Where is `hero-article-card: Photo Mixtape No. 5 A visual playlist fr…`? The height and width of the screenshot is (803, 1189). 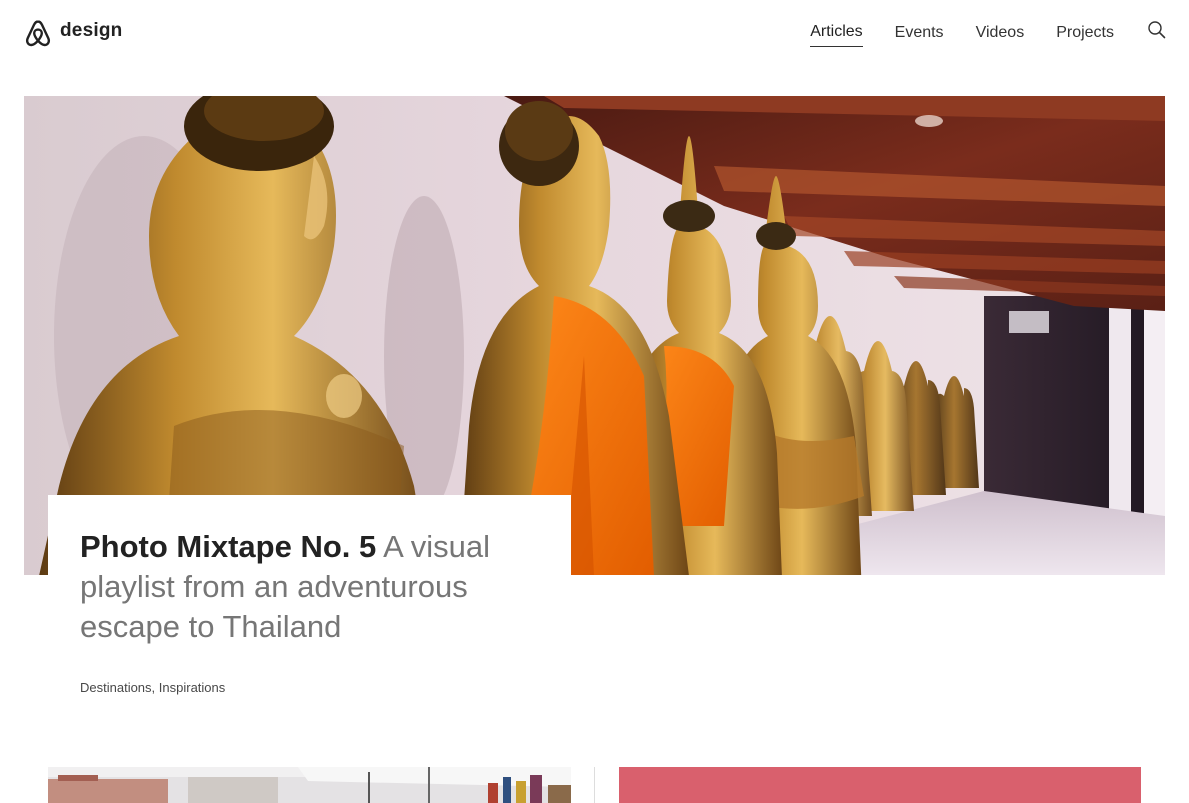
hero-article-card: Photo Mixtape No. 5 A visual playlist fr… is located at coordinates (309, 596).